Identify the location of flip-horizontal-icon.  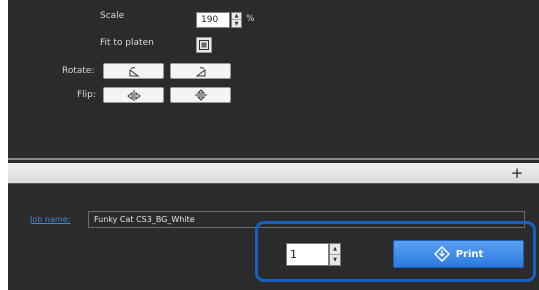
(133, 95).